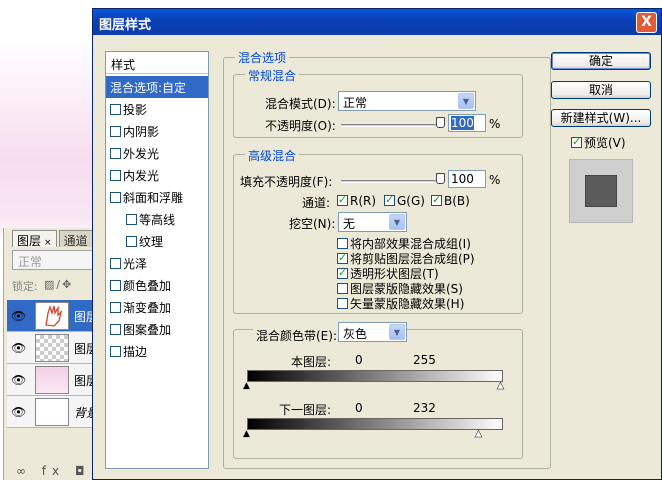 This screenshot has height=480, width=662. What do you see at coordinates (286, 182) in the screenshot?
I see `fill-opacity-label: 填充不透明度(F):` at bounding box center [286, 182].